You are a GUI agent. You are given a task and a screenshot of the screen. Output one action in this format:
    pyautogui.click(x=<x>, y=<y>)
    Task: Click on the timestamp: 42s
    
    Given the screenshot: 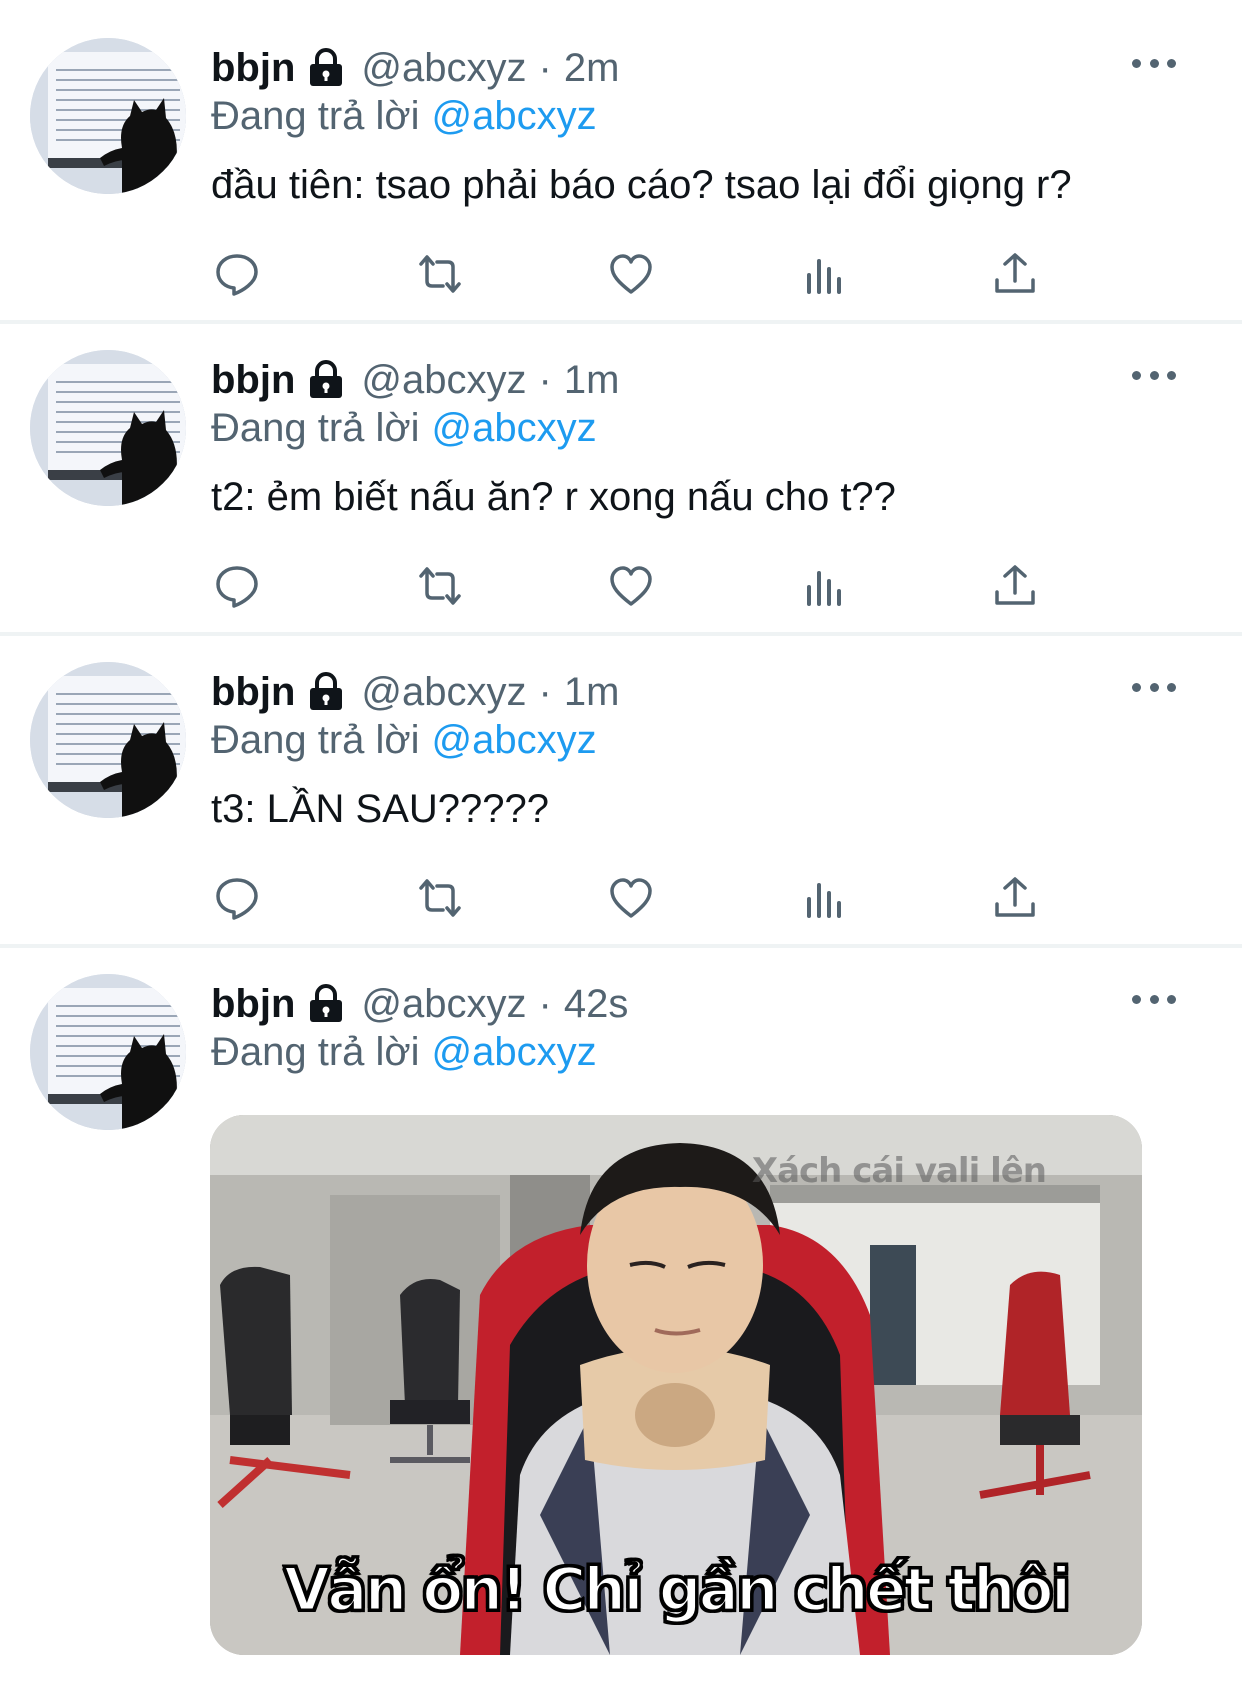 What is the action you would take?
    pyautogui.click(x=596, y=1004)
    